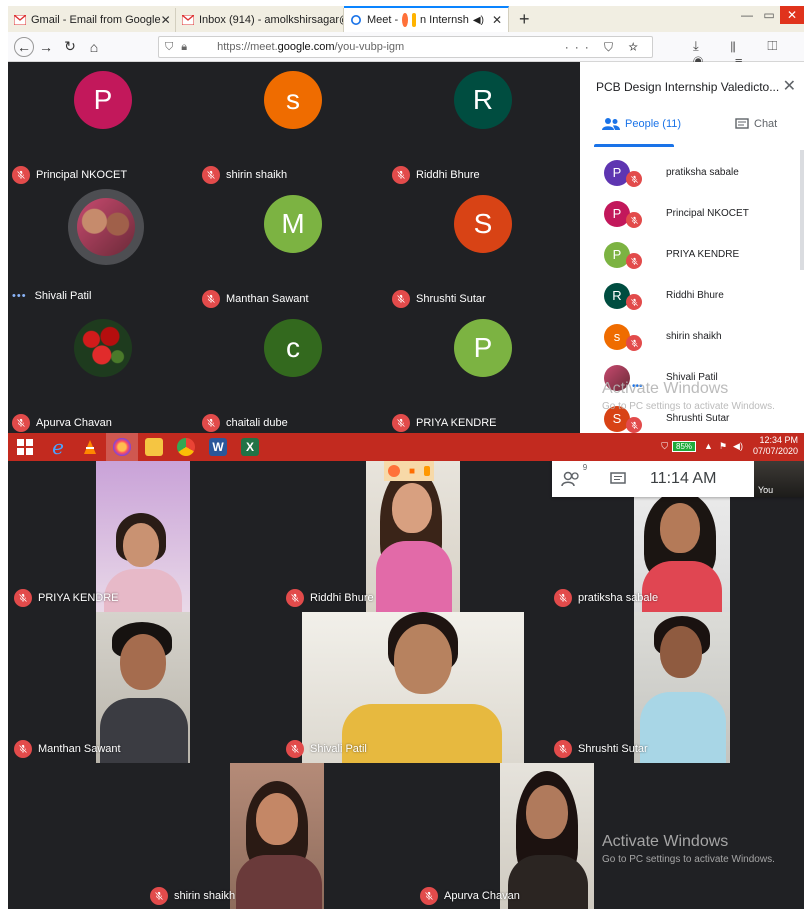  I want to click on activate-windows-title: Activate Windows, so click(665, 388).